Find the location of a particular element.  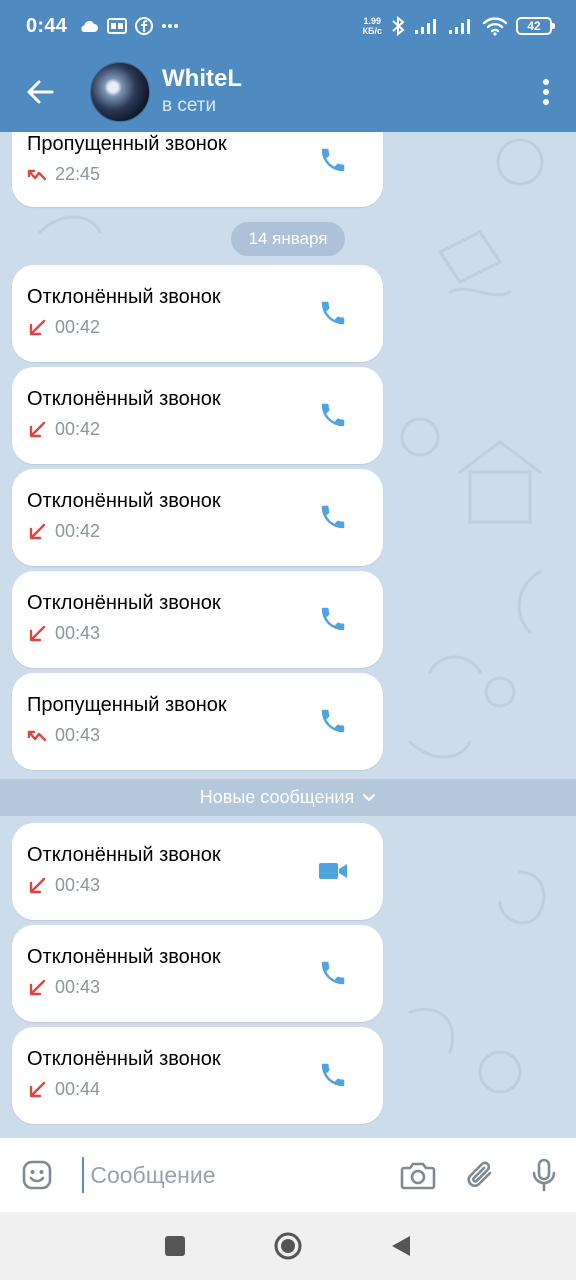

back-nav-button is located at coordinates (401, 1246).